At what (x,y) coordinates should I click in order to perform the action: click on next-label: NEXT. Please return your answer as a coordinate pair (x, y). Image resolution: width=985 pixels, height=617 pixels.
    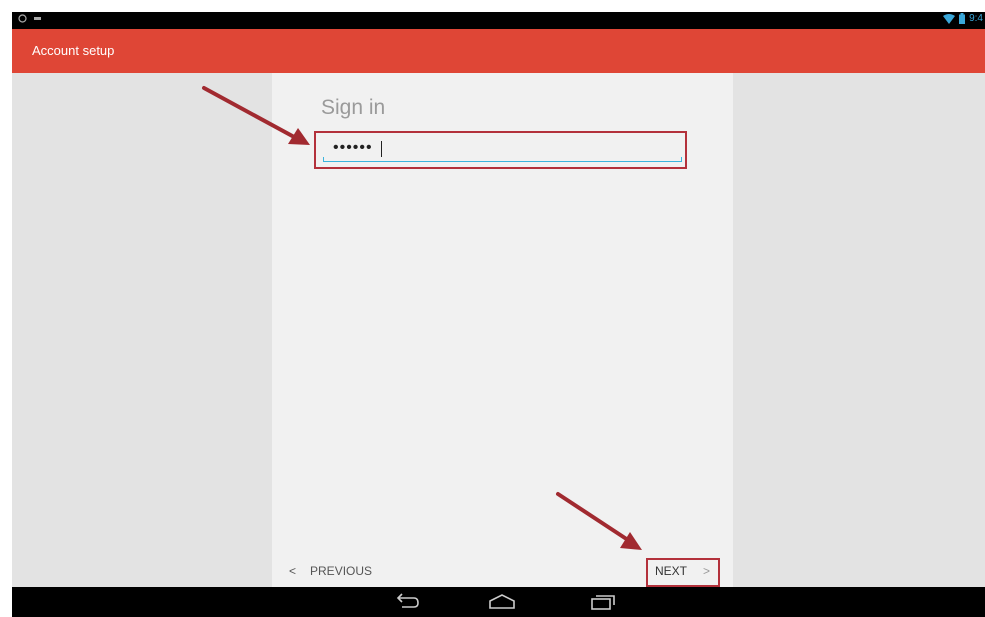
    Looking at the image, I should click on (671, 571).